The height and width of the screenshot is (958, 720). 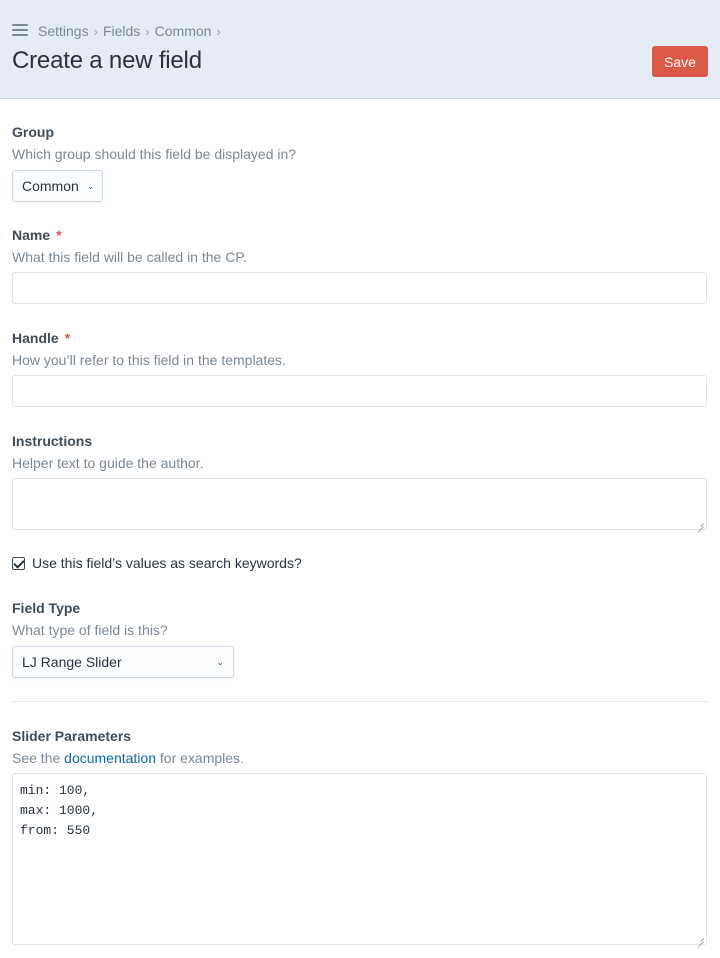 I want to click on name-input, so click(x=359, y=288).